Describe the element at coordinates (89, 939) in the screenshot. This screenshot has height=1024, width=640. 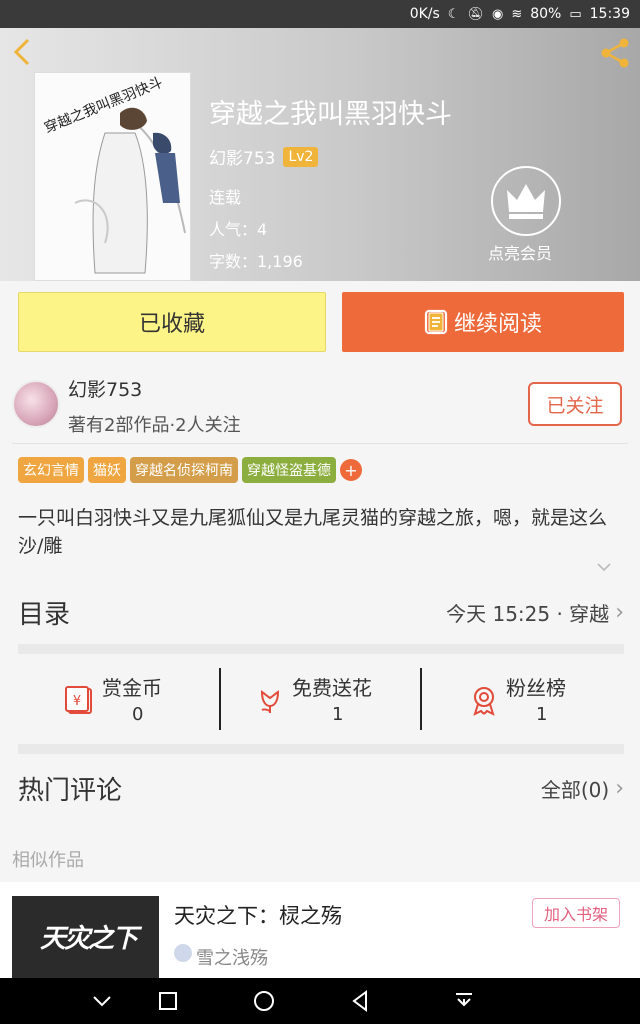
I see `rec-thumbnail-text: 天灾之下` at that location.